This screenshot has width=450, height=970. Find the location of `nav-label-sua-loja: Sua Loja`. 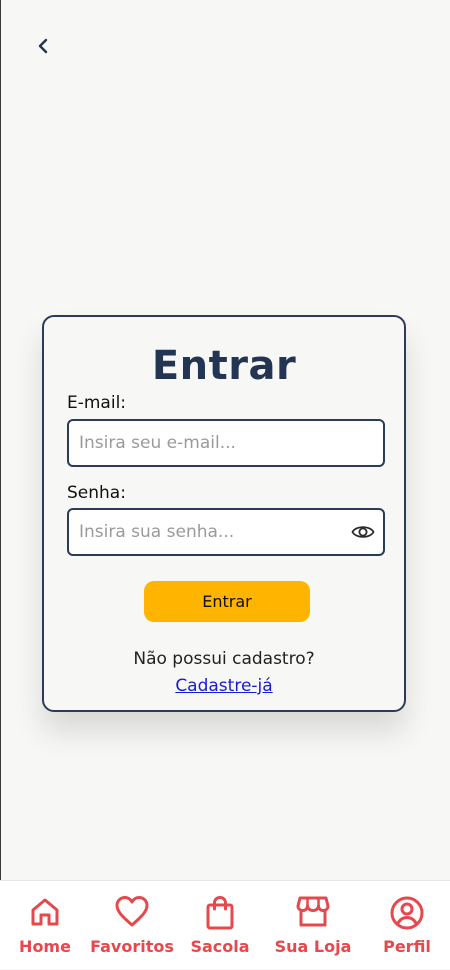

nav-label-sua-loja: Sua Loja is located at coordinates (313, 946).